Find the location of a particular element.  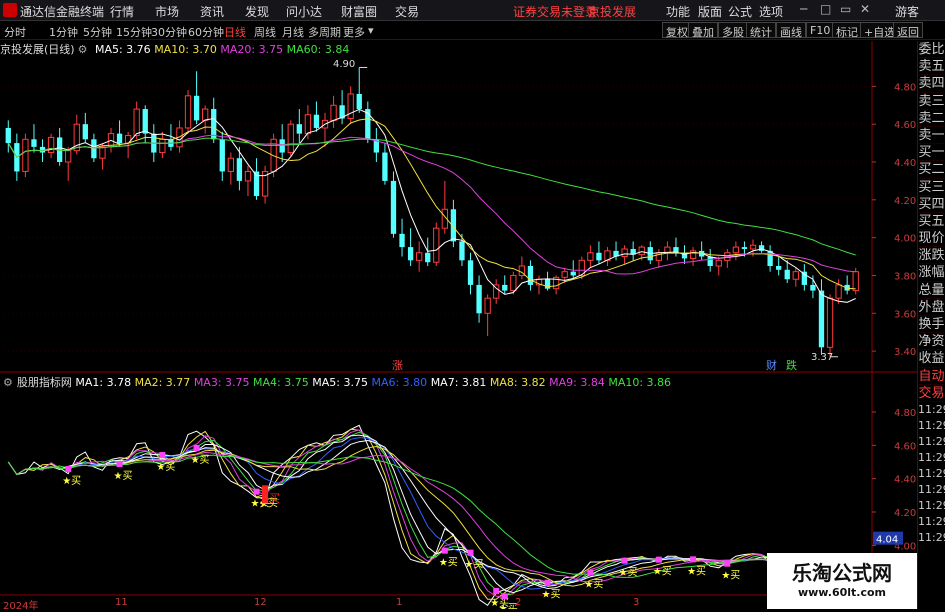

quote-turnover: 换手 is located at coordinates (931, 325).